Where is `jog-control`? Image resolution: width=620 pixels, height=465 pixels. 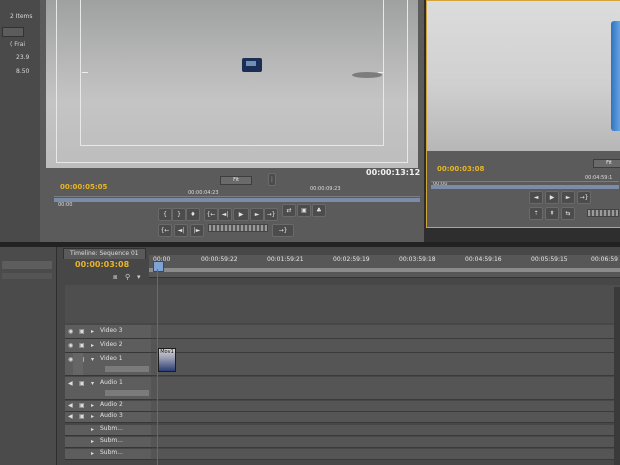
jog-control is located at coordinates (238, 228).